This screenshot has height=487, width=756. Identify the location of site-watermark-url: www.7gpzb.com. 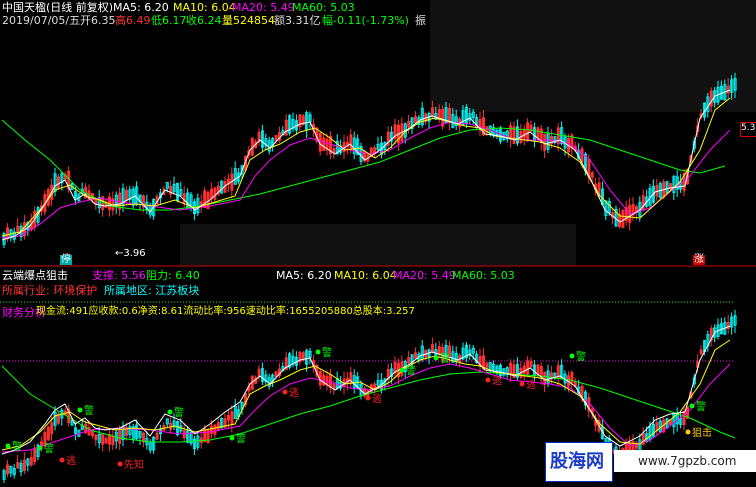
(685, 461).